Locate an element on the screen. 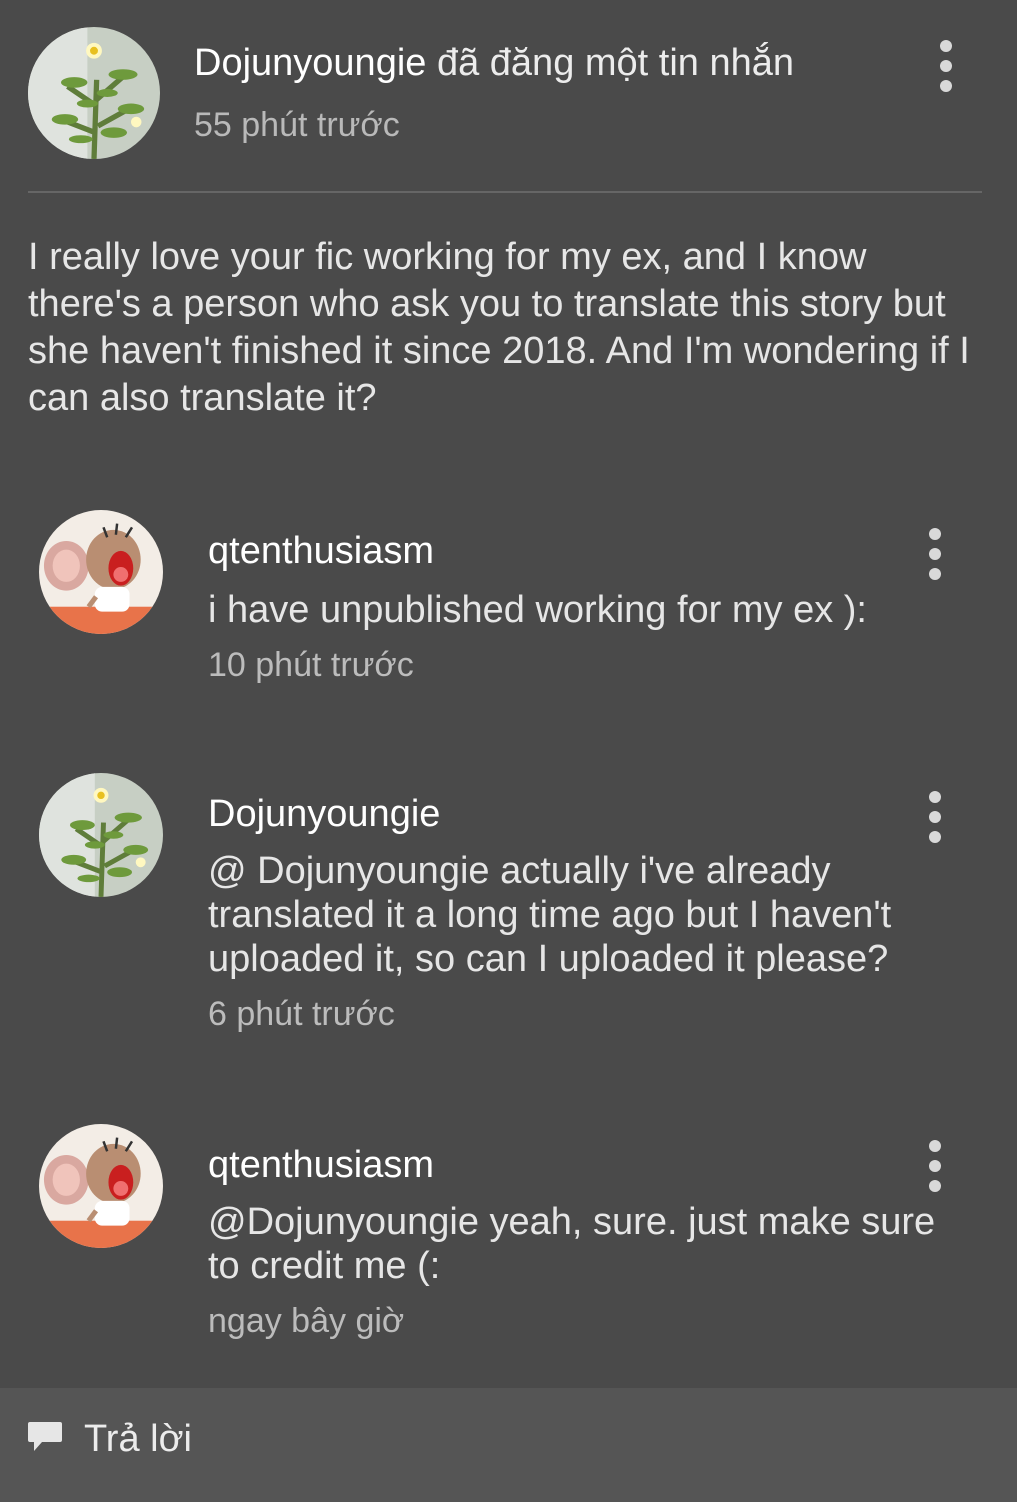 The image size is (1017, 1502). comment-time: 6 phút trước is located at coordinates (301, 1014).